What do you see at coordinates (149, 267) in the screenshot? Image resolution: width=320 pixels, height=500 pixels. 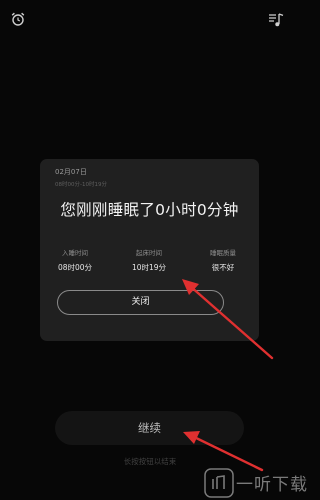 I see `stat-value: 10时19分` at bounding box center [149, 267].